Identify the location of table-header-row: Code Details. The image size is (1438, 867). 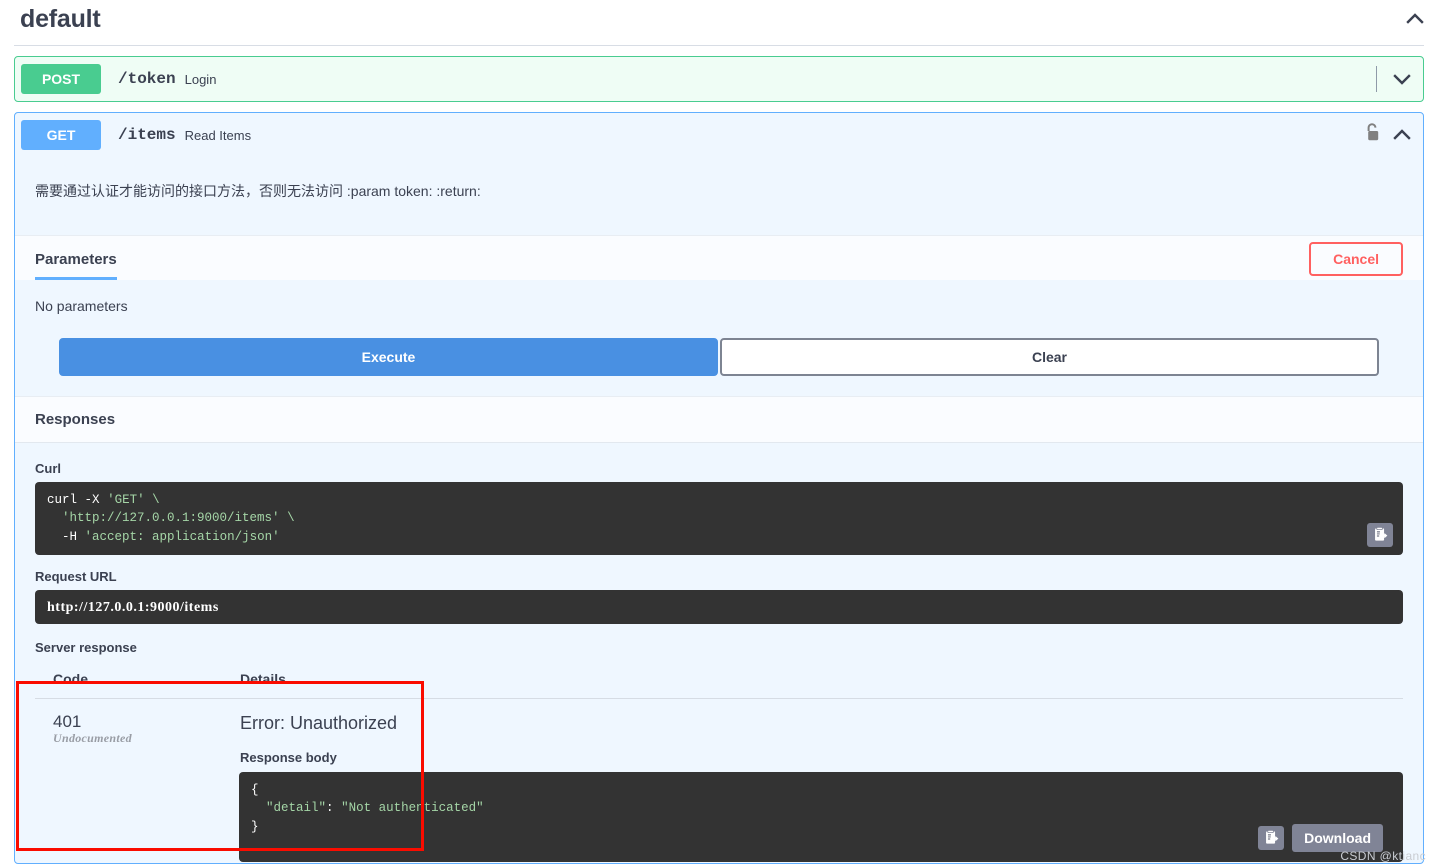
(719, 681).